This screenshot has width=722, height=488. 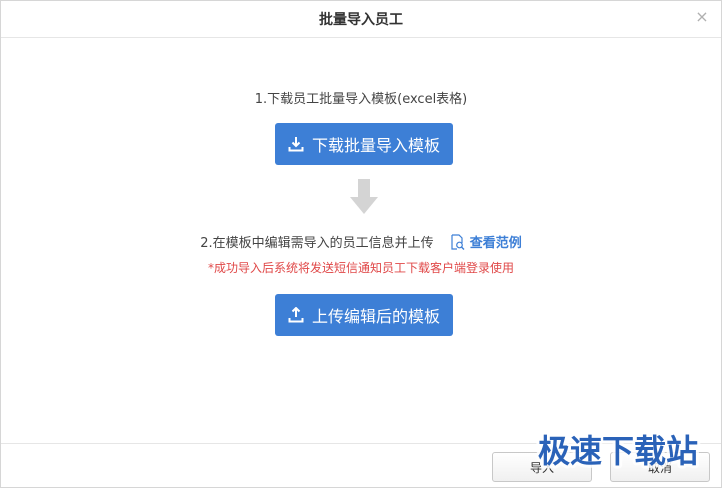 What do you see at coordinates (375, 145) in the screenshot?
I see `download-template-label: 下载批量导入模板` at bounding box center [375, 145].